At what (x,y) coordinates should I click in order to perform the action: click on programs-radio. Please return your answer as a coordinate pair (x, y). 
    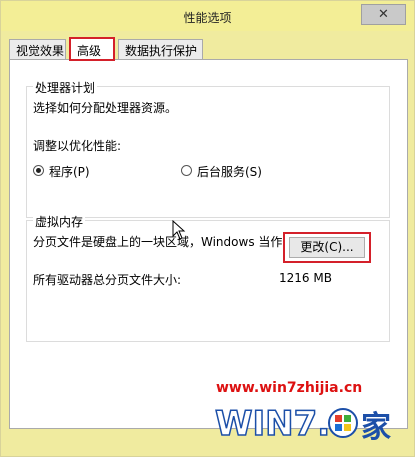
    Looking at the image, I should click on (38, 170).